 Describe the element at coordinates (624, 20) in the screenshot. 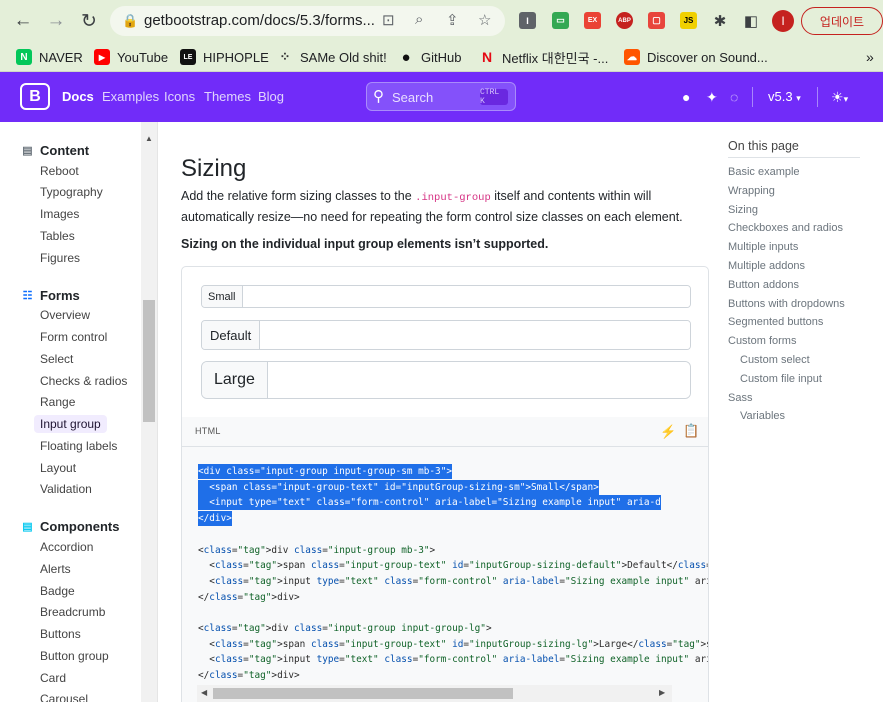

I see `extension-adblock-icon: ABP` at that location.